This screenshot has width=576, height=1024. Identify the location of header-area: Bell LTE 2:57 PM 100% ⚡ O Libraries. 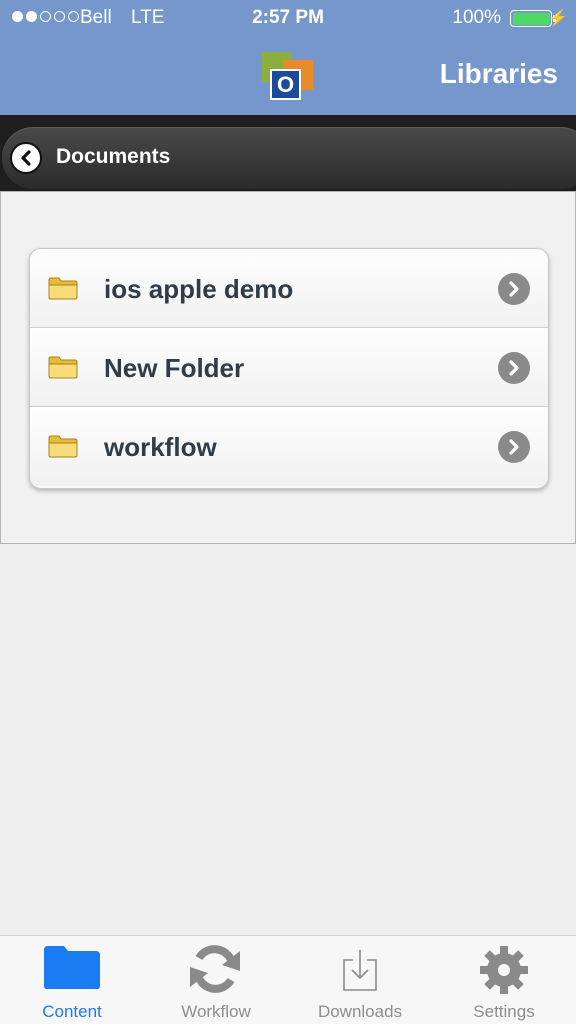
(288, 57).